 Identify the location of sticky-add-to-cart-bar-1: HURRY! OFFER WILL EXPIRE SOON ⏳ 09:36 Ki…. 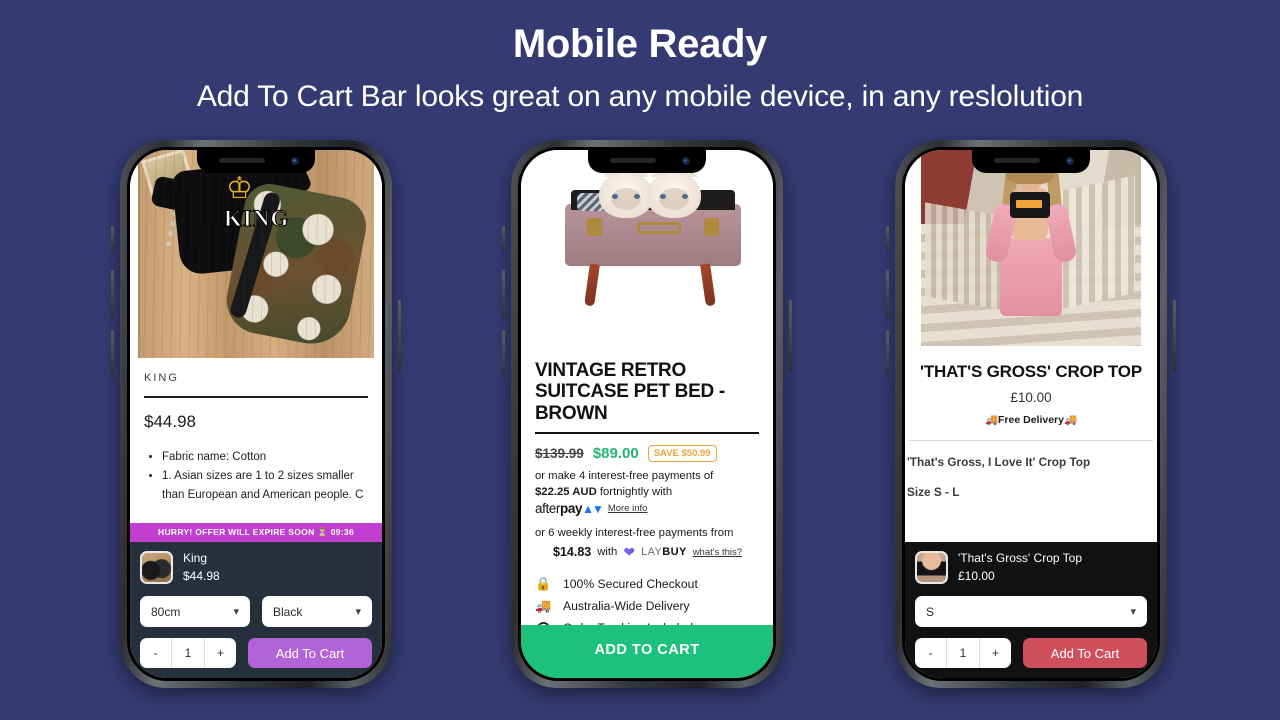
(256, 600).